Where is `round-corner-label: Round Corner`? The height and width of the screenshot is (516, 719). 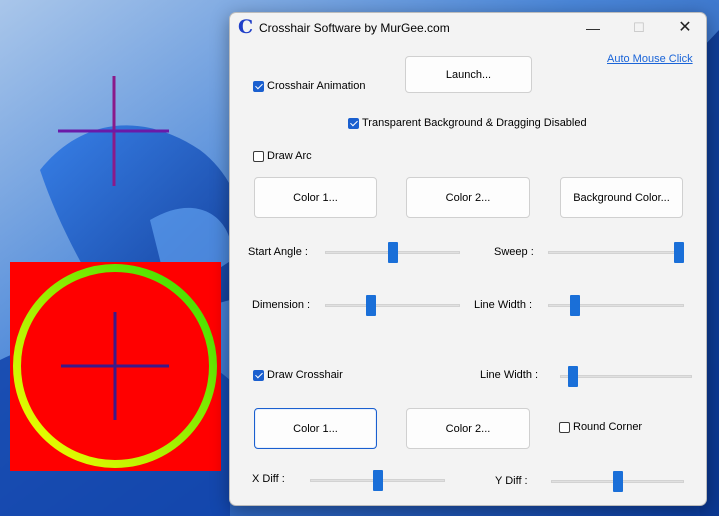
round-corner-label: Round Corner is located at coordinates (608, 427).